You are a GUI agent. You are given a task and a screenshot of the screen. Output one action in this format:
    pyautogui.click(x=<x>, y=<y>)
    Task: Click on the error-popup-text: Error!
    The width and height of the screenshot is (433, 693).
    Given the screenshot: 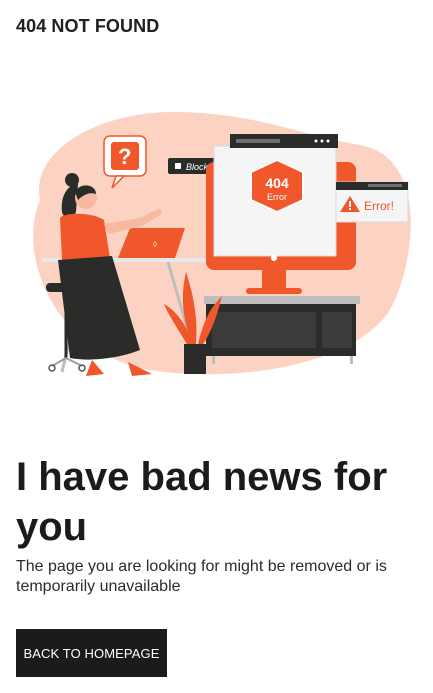 What is the action you would take?
    pyautogui.click(x=379, y=206)
    